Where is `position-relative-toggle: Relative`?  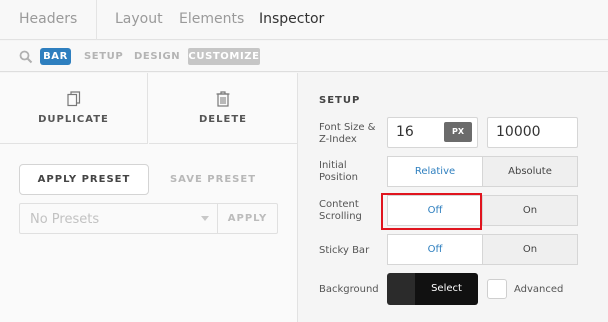
position-relative-toggle: Relative is located at coordinates (435, 171).